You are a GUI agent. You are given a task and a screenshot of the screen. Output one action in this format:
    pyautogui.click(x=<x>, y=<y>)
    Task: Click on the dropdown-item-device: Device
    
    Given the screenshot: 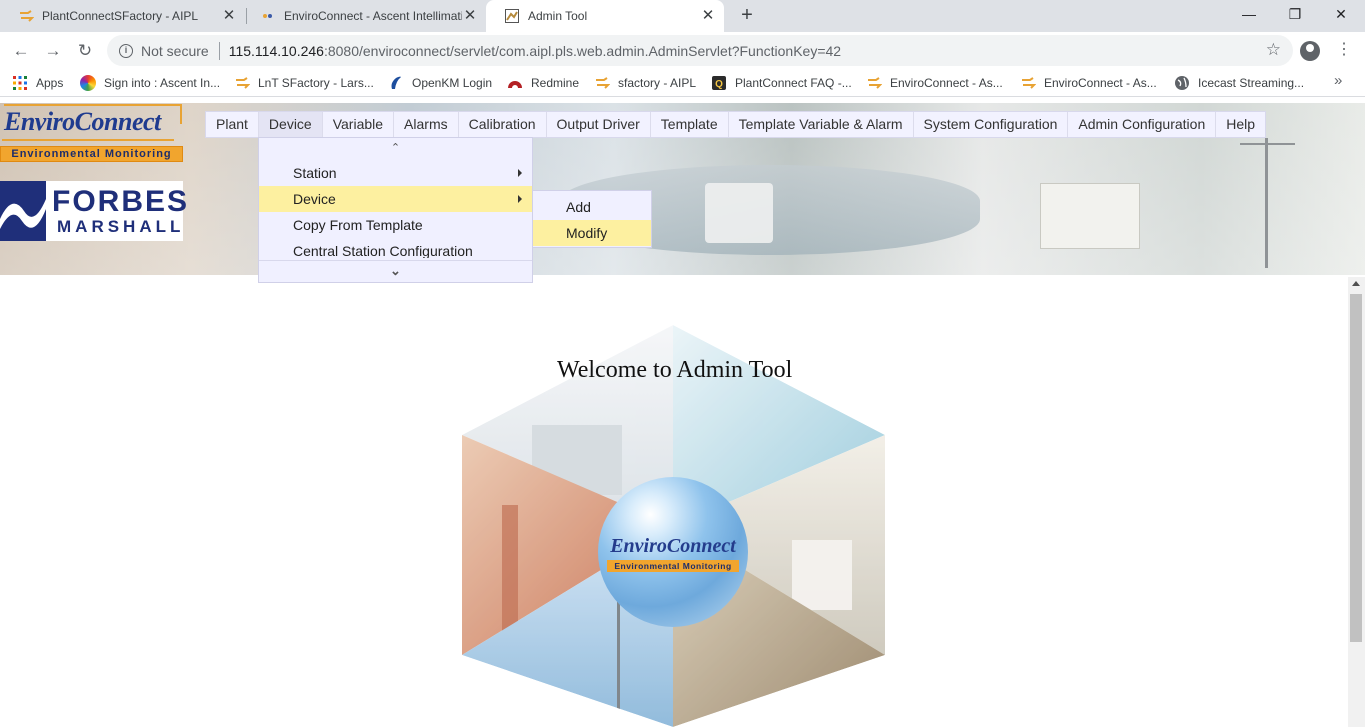 What is the action you would take?
    pyautogui.click(x=395, y=199)
    